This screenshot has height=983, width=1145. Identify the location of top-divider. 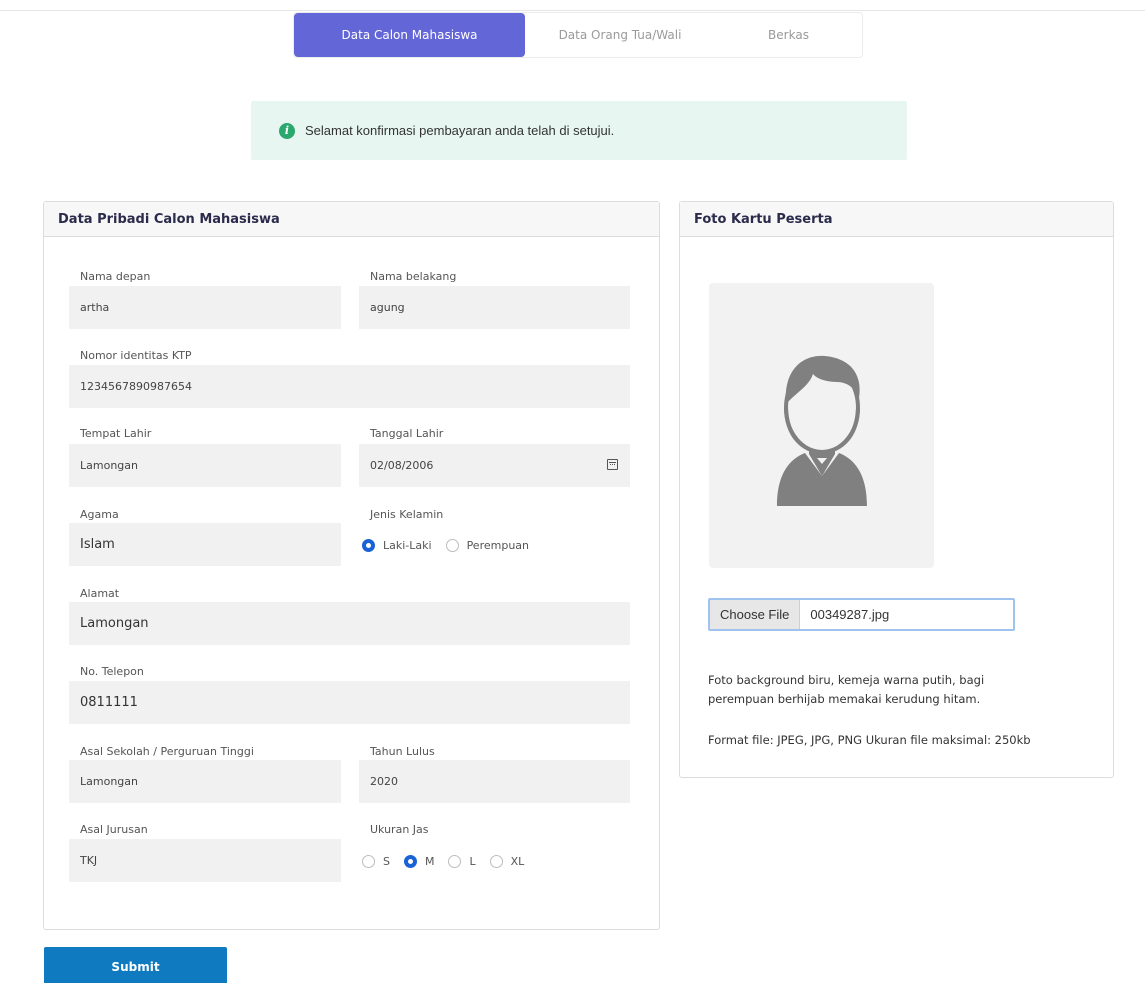
(572, 10).